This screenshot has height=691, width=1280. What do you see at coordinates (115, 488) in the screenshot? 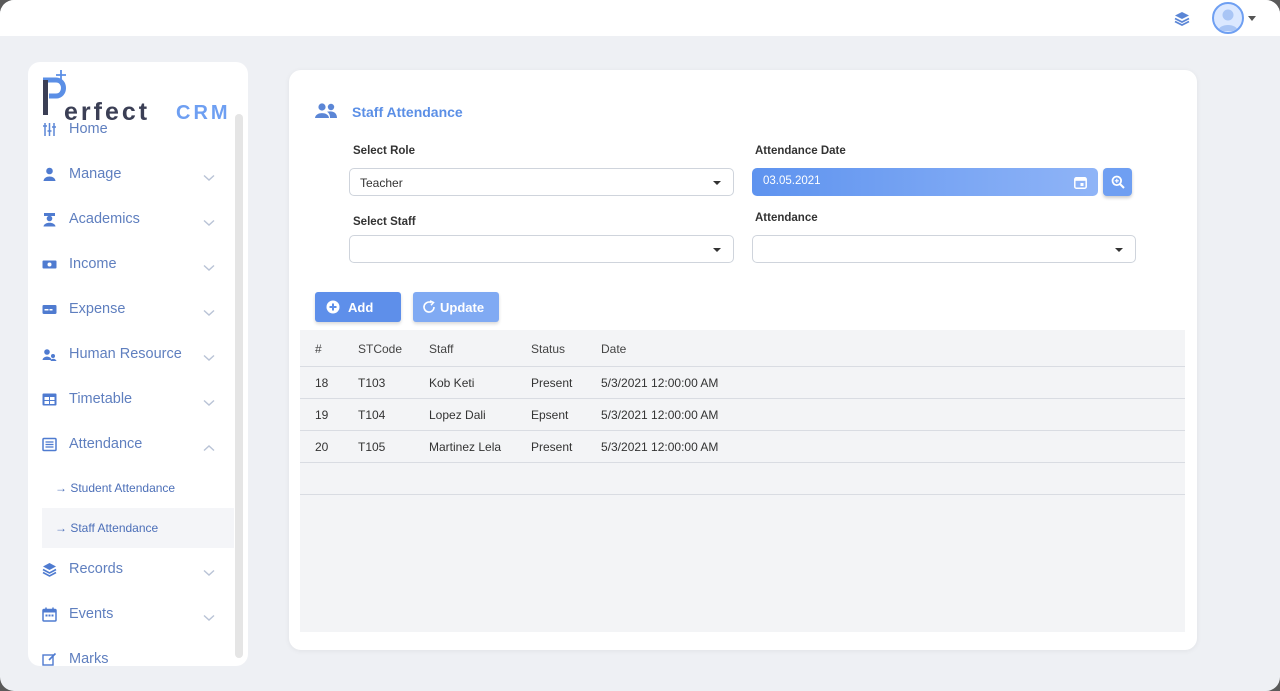
I see `sidebar-subitem-label: → Student Attendance` at bounding box center [115, 488].